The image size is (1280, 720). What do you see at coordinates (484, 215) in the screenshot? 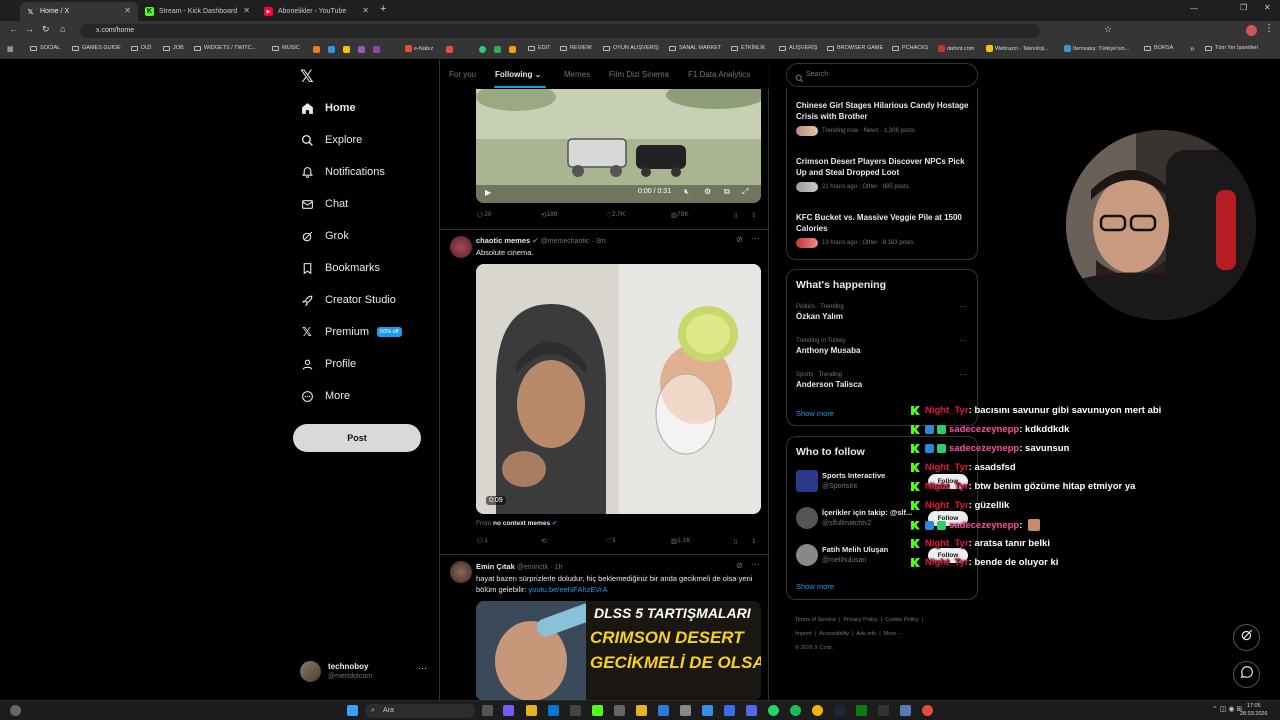
I see `reply-button: 💬︎ 20` at bounding box center [484, 215].